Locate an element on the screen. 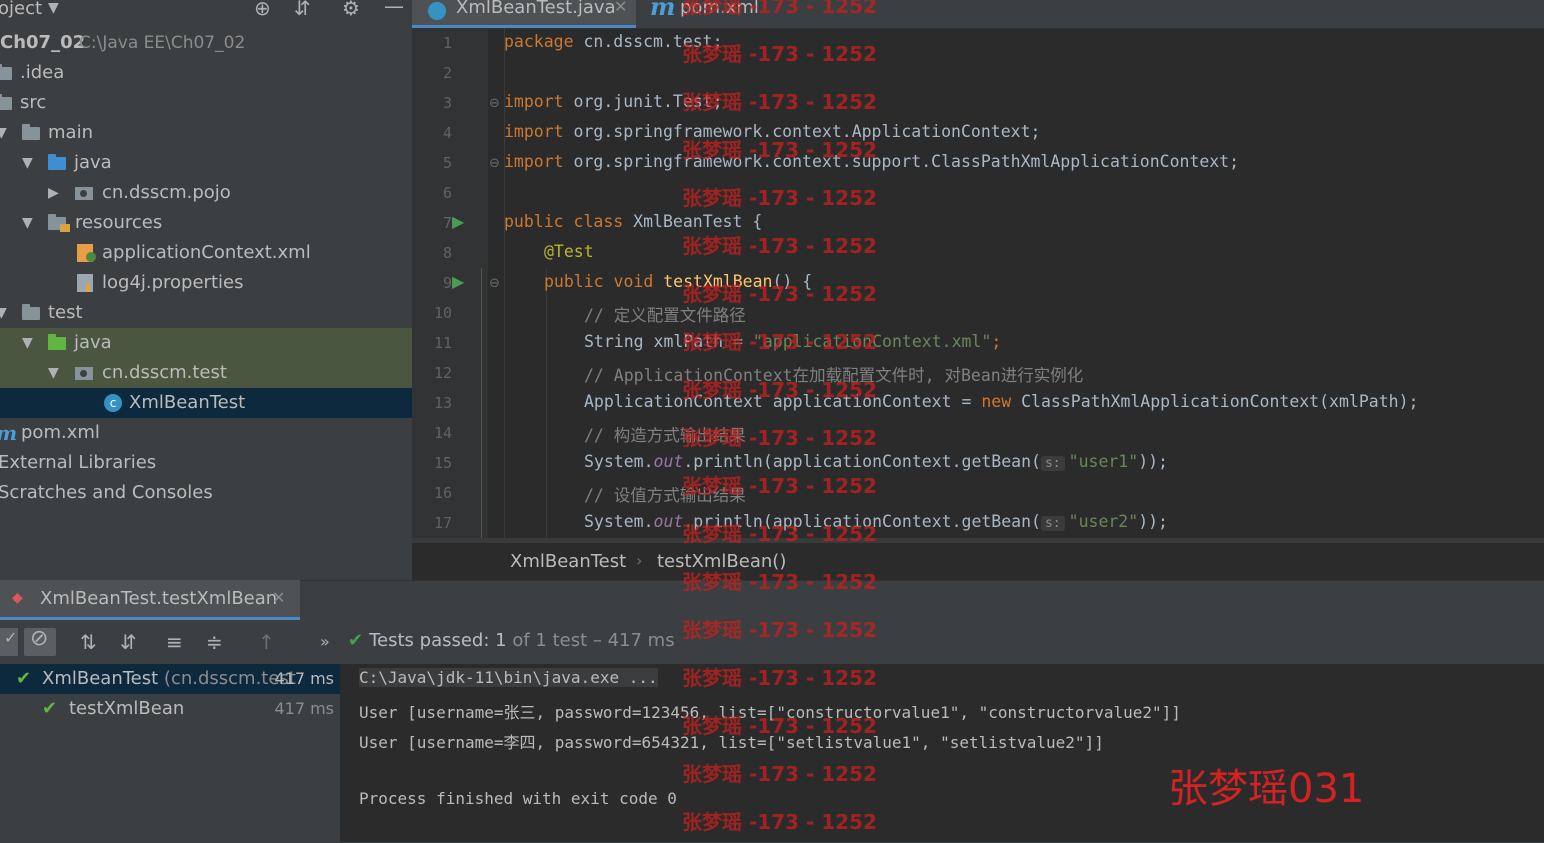 The width and height of the screenshot is (1544, 843). tree-item-test-java: ▼ java is located at coordinates (206, 343).